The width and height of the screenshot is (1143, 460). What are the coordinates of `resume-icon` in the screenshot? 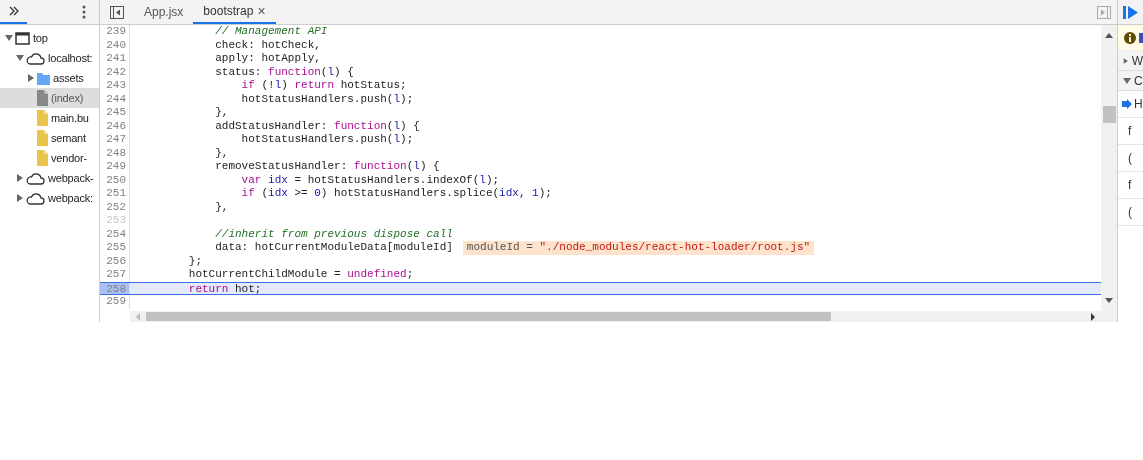 It's located at (1131, 12).